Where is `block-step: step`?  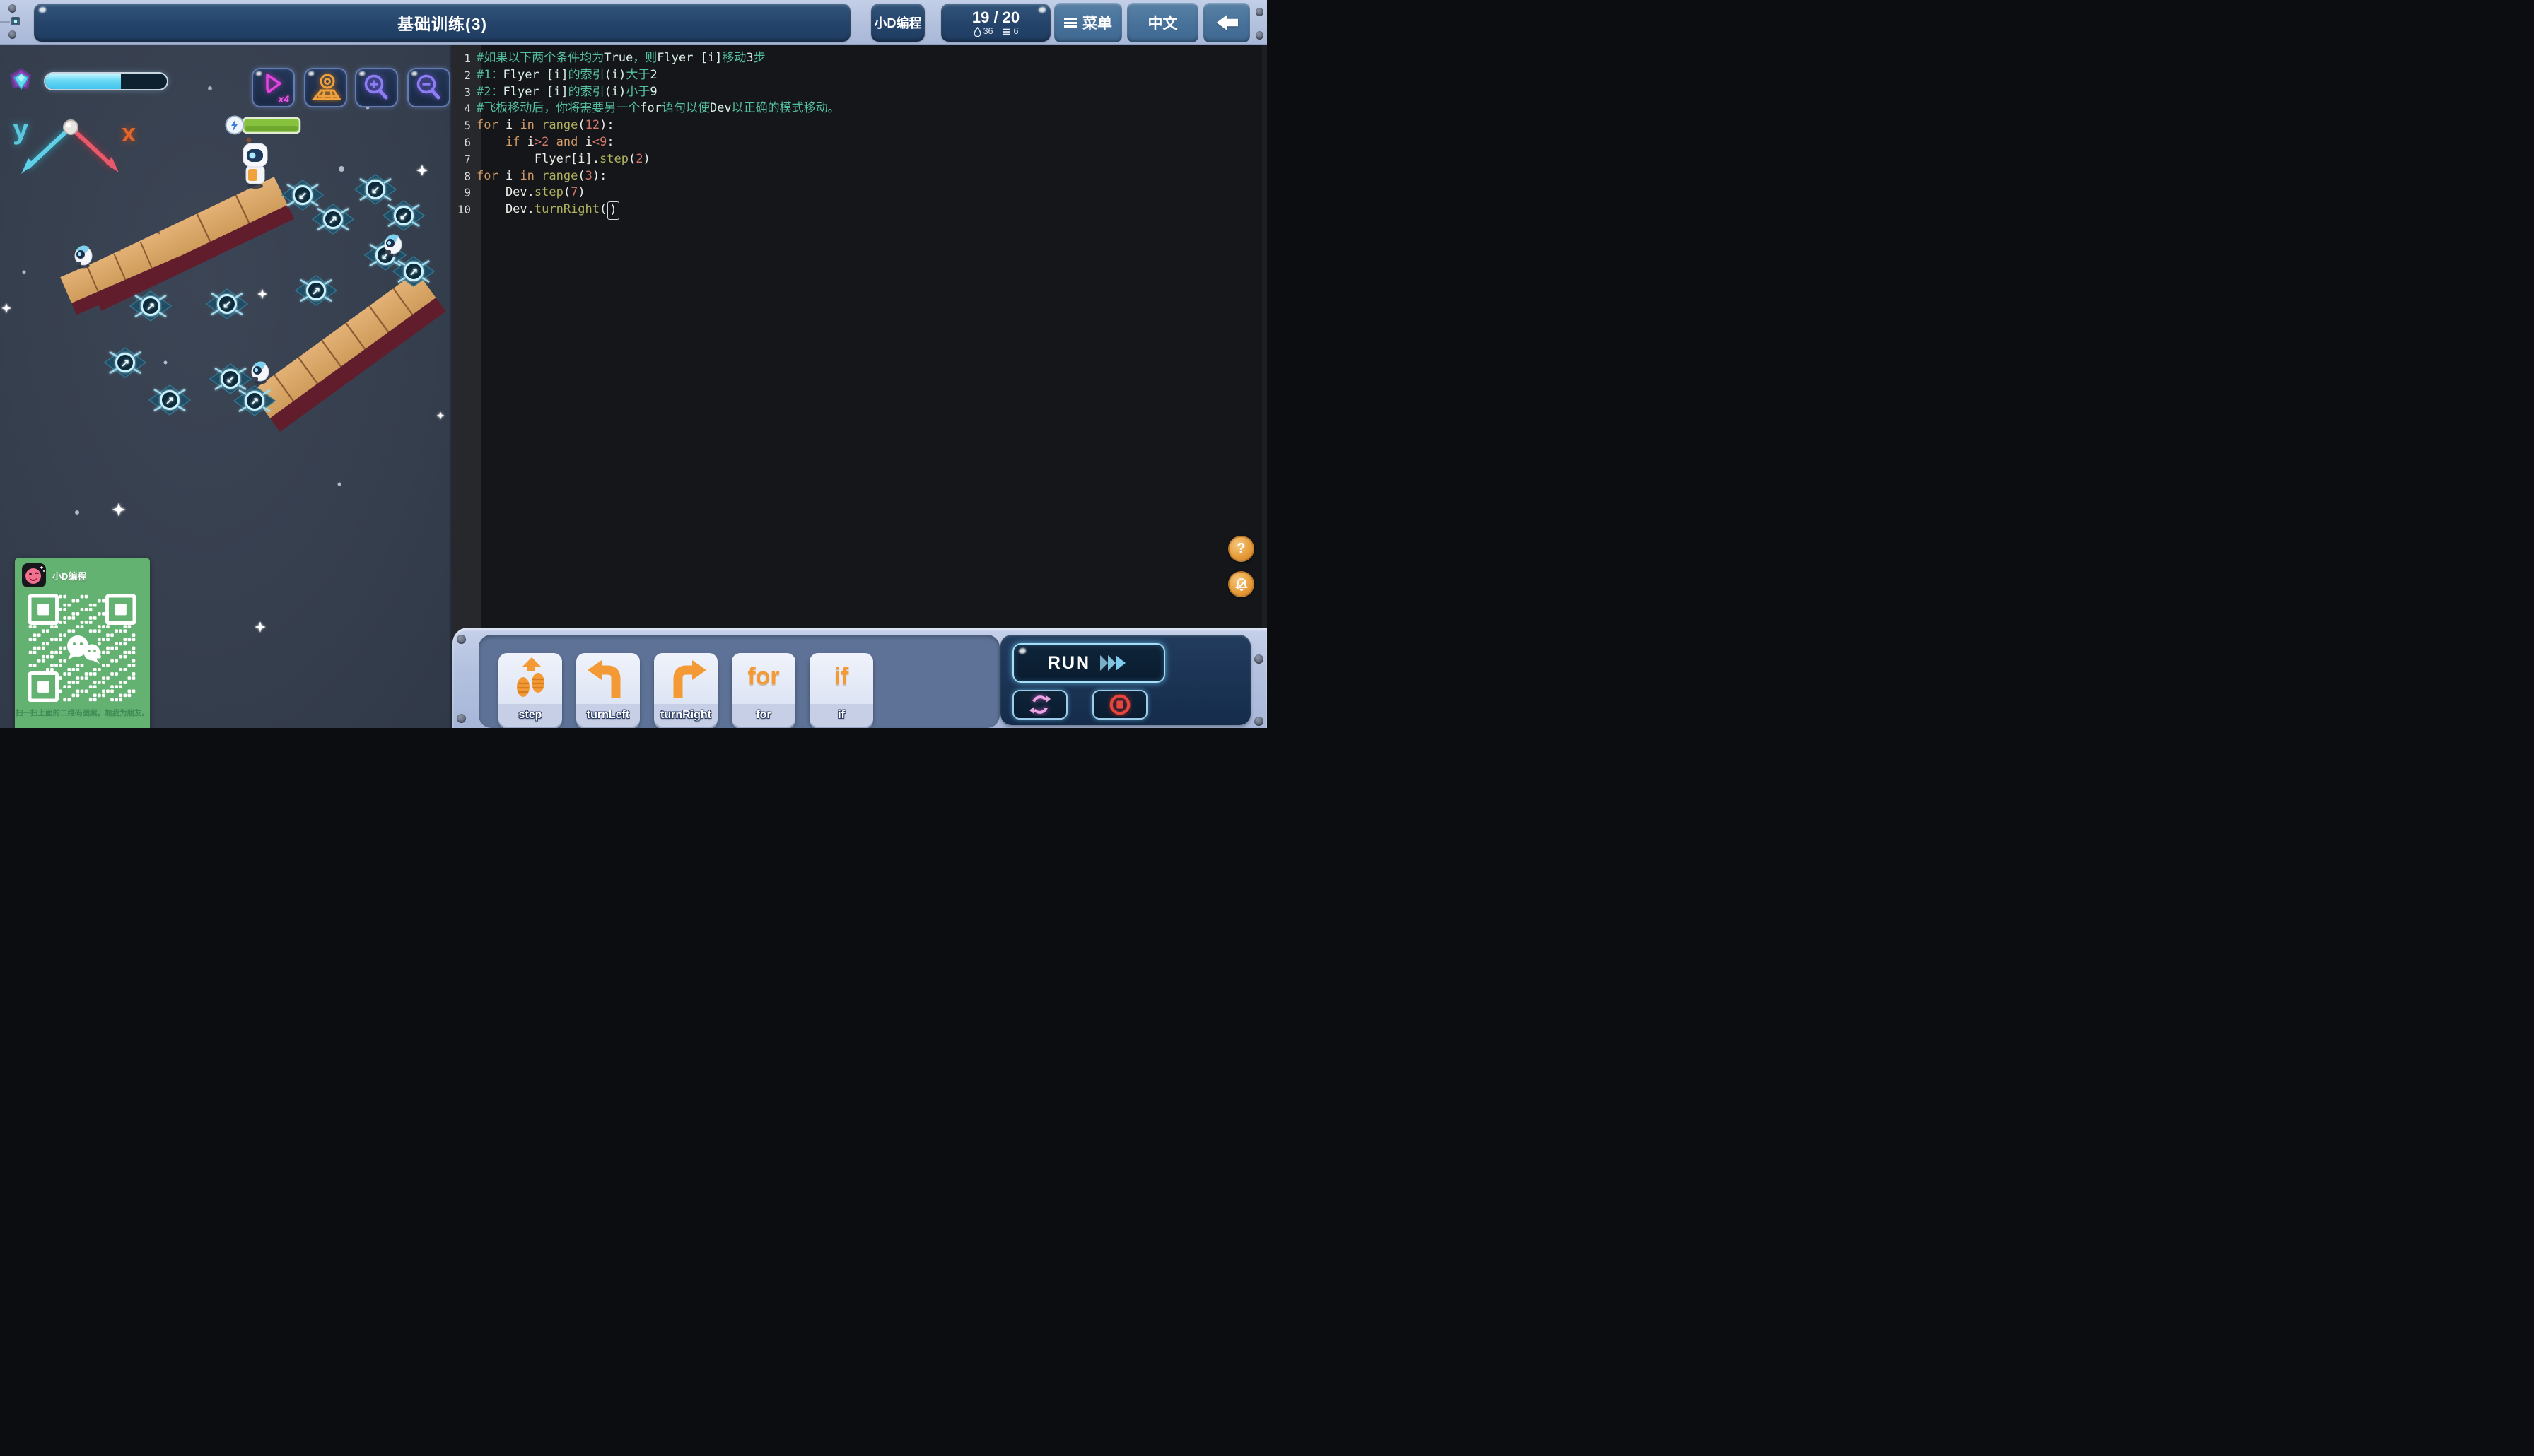
block-step: step is located at coordinates (530, 690).